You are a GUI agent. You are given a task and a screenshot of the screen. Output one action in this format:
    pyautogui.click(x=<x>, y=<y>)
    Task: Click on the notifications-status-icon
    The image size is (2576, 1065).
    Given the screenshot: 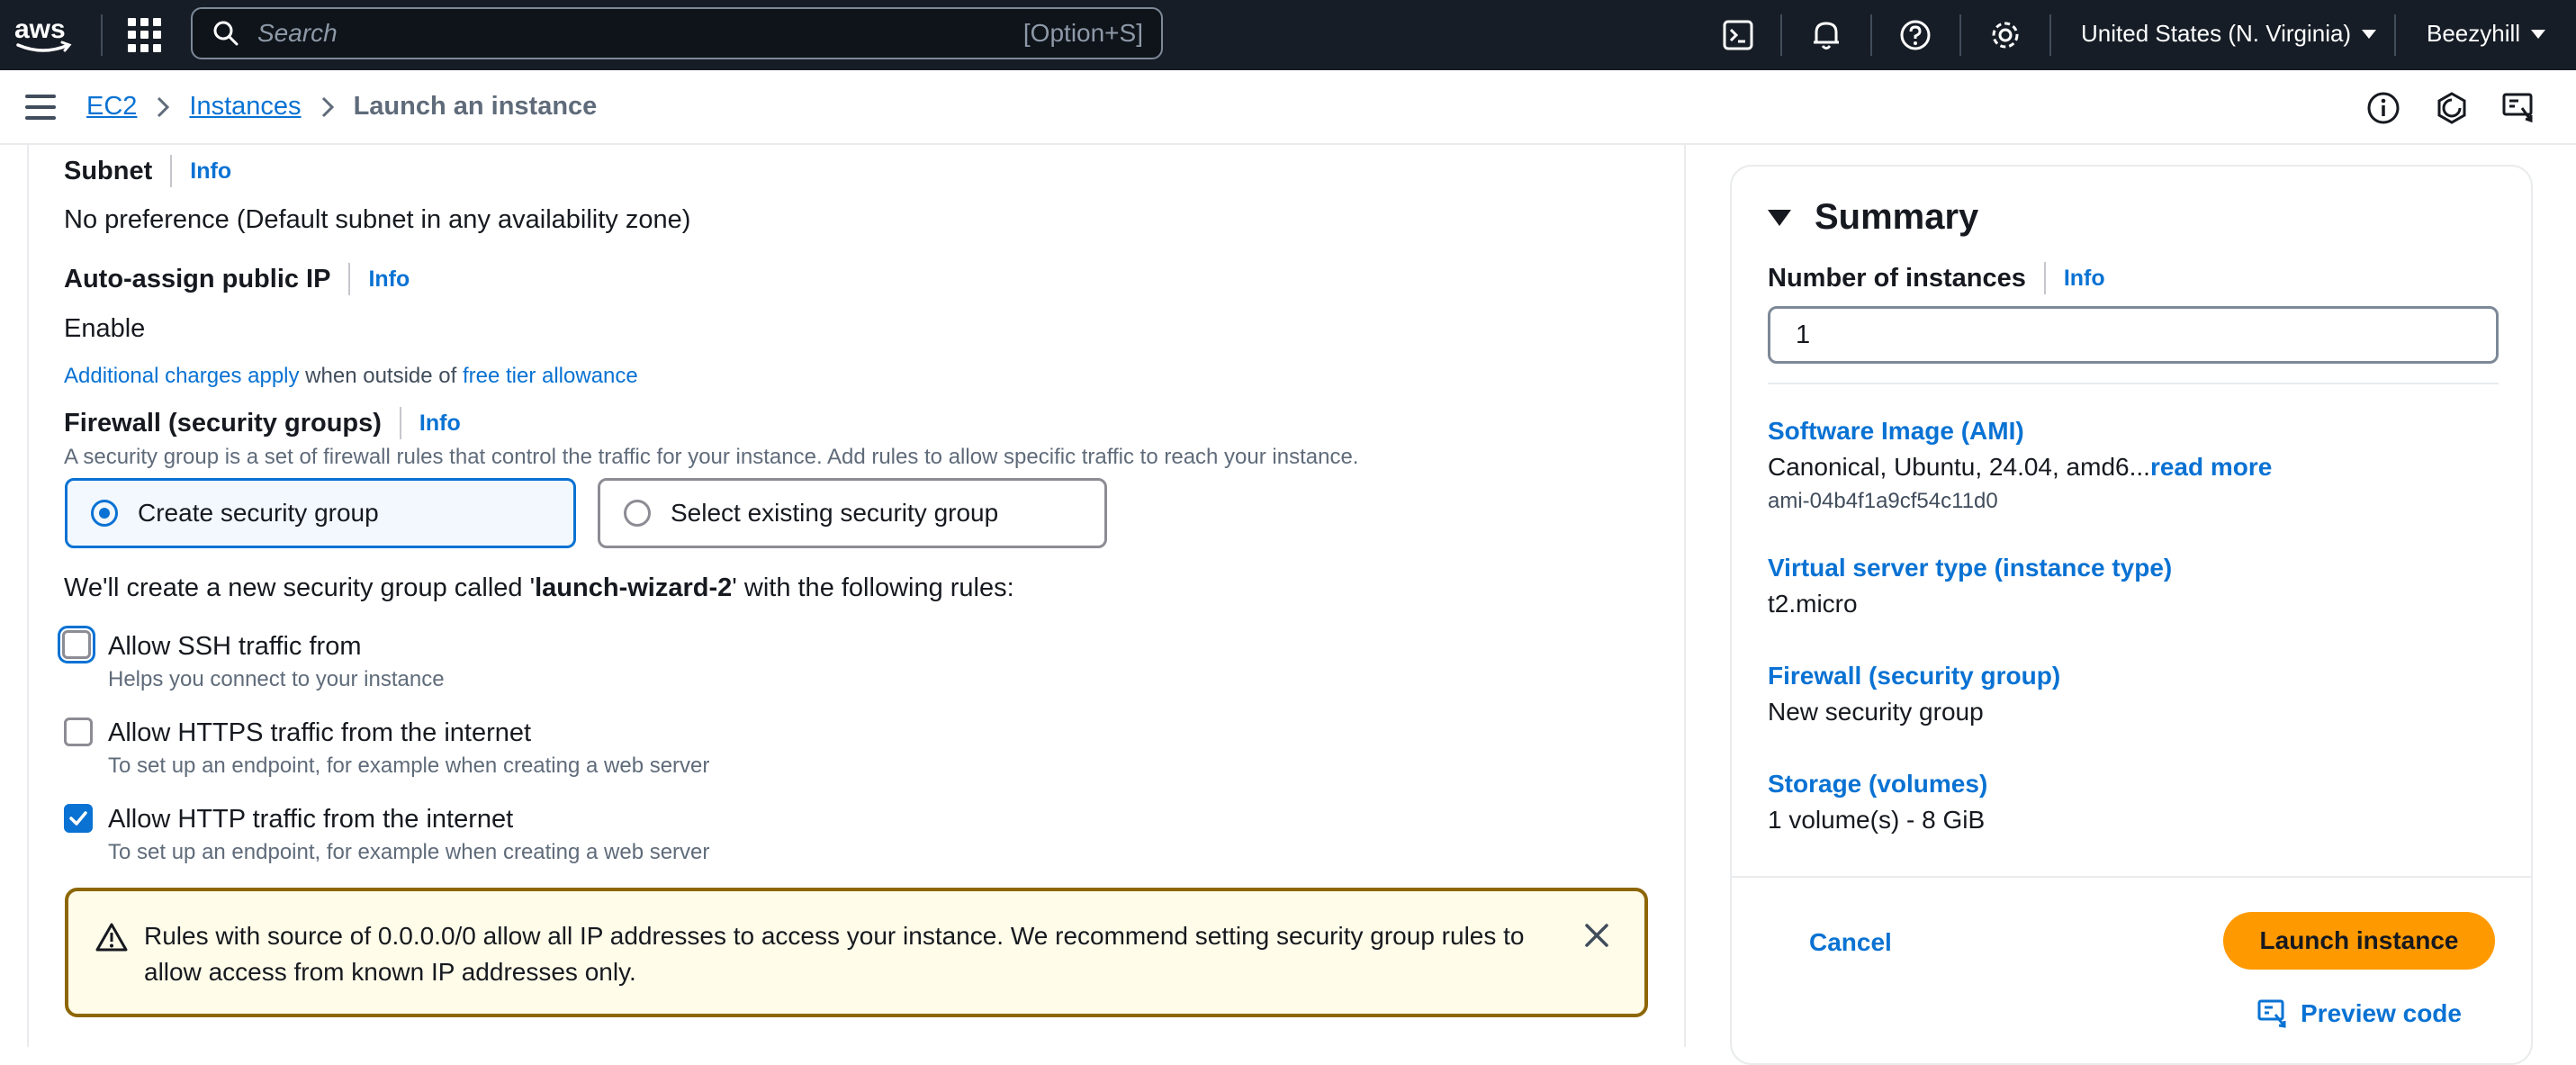 What is the action you would take?
    pyautogui.click(x=2452, y=108)
    